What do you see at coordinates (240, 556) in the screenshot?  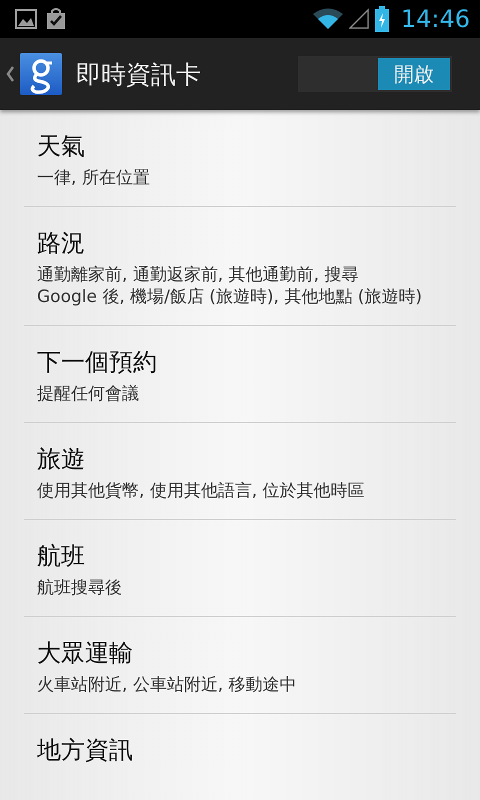 I see `setting-title: 航班` at bounding box center [240, 556].